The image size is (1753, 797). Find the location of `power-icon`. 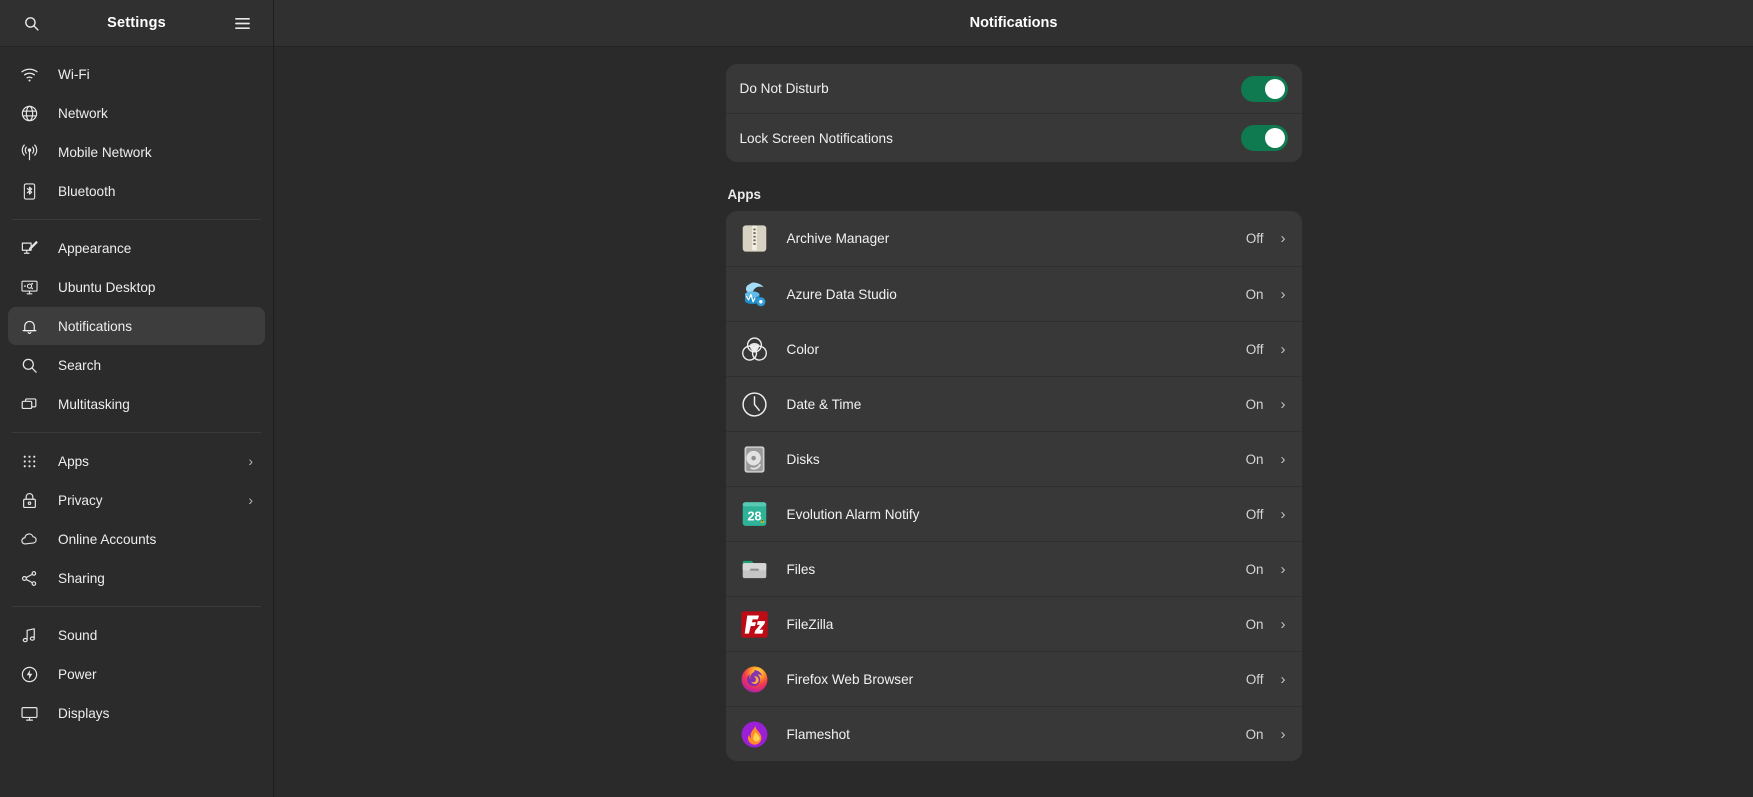

power-icon is located at coordinates (29, 674).